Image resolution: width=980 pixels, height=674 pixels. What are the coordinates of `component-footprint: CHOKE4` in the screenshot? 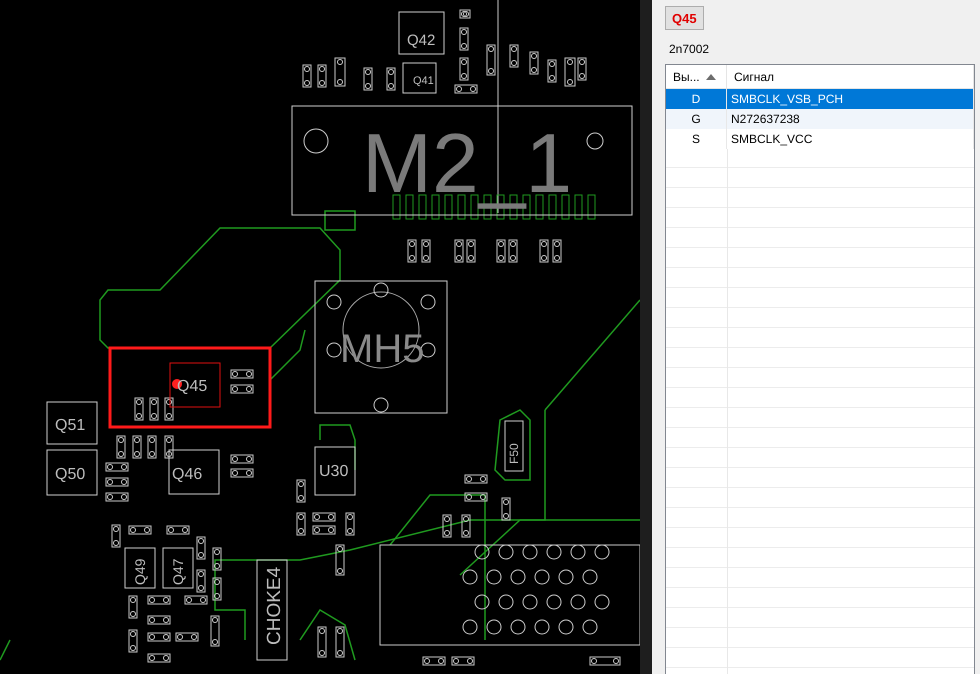 It's located at (272, 610).